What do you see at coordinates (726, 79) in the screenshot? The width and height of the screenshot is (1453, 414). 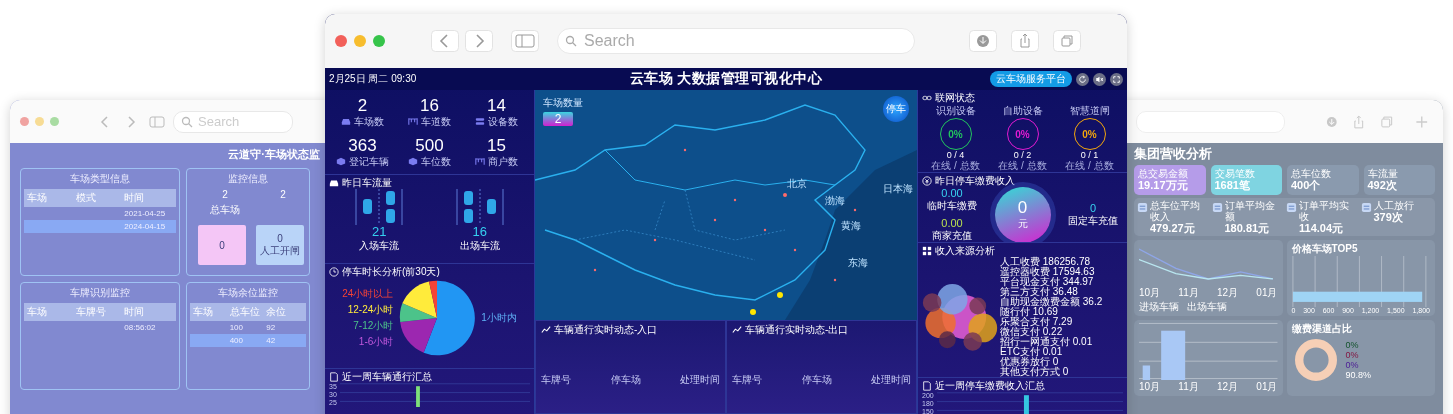 I see `dashboard-title: 云车场 大数据管理可视化中心` at bounding box center [726, 79].